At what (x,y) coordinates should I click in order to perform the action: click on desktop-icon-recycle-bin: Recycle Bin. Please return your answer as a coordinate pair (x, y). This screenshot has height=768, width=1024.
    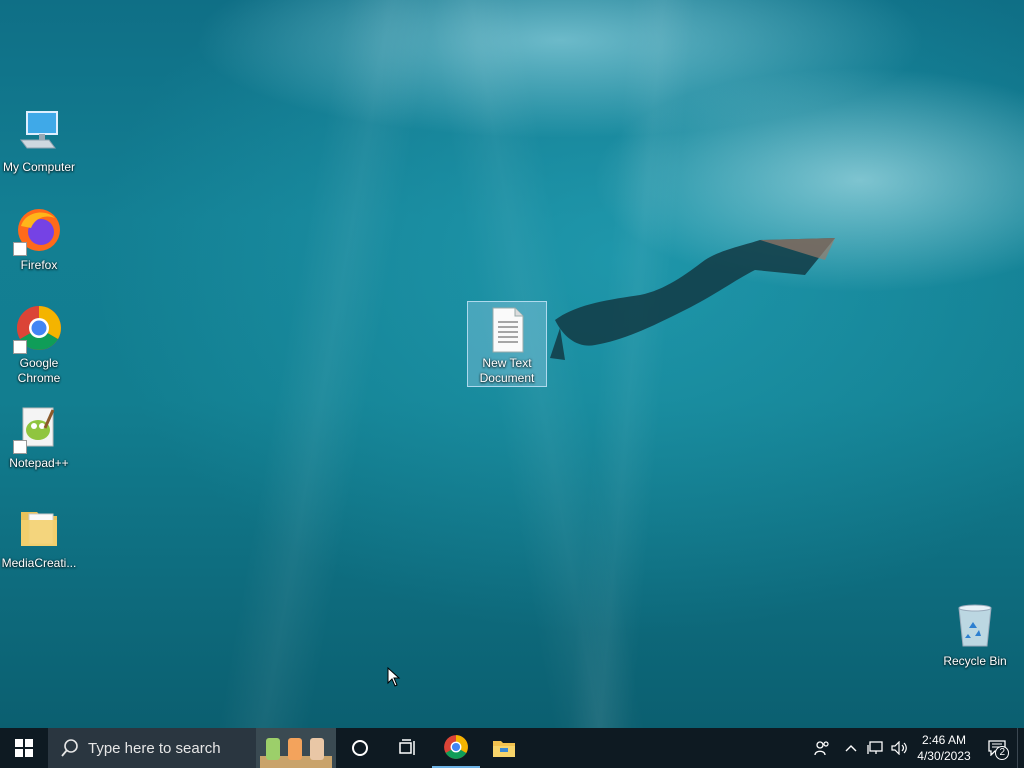
    Looking at the image, I should click on (975, 635).